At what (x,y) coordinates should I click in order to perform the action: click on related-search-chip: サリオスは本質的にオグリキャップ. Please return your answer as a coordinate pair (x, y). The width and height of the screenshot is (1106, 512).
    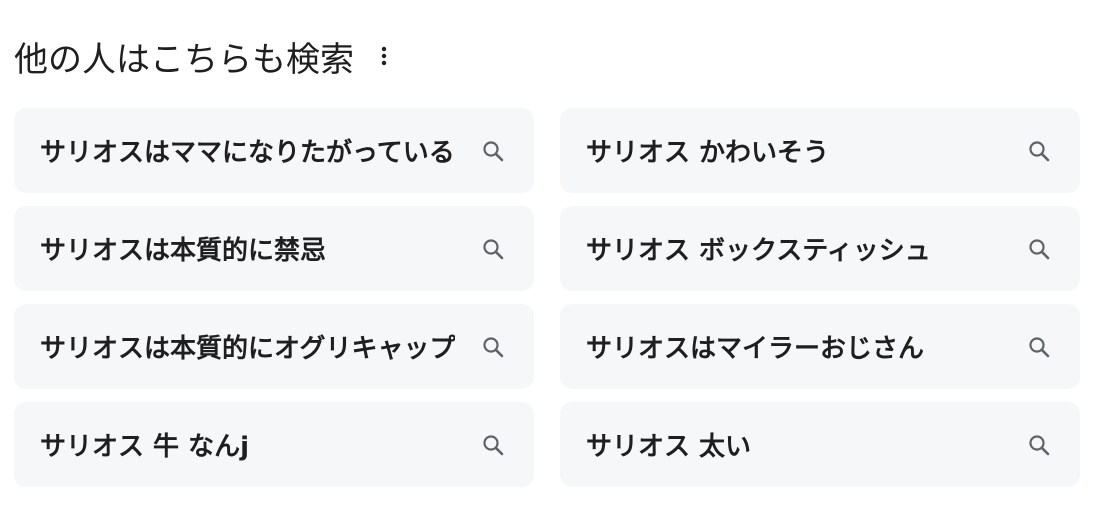
    Looking at the image, I should click on (274, 346).